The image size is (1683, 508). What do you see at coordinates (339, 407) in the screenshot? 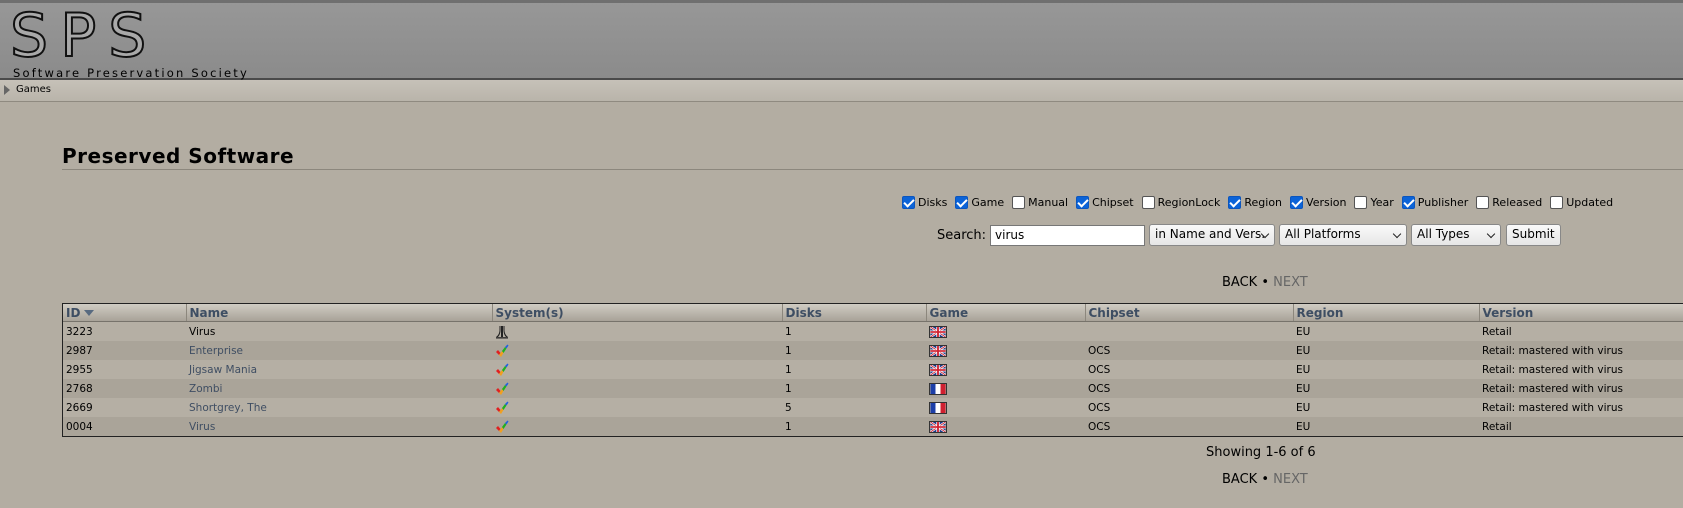
I see `cell-name: Shortgrey, The` at bounding box center [339, 407].